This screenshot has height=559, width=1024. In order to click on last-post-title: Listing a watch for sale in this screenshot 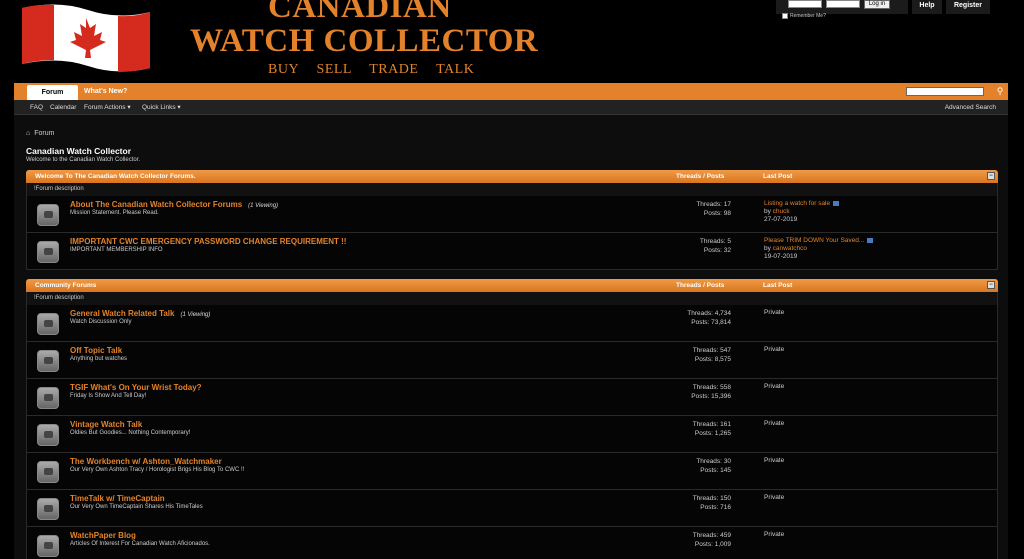, I will do `click(797, 203)`.